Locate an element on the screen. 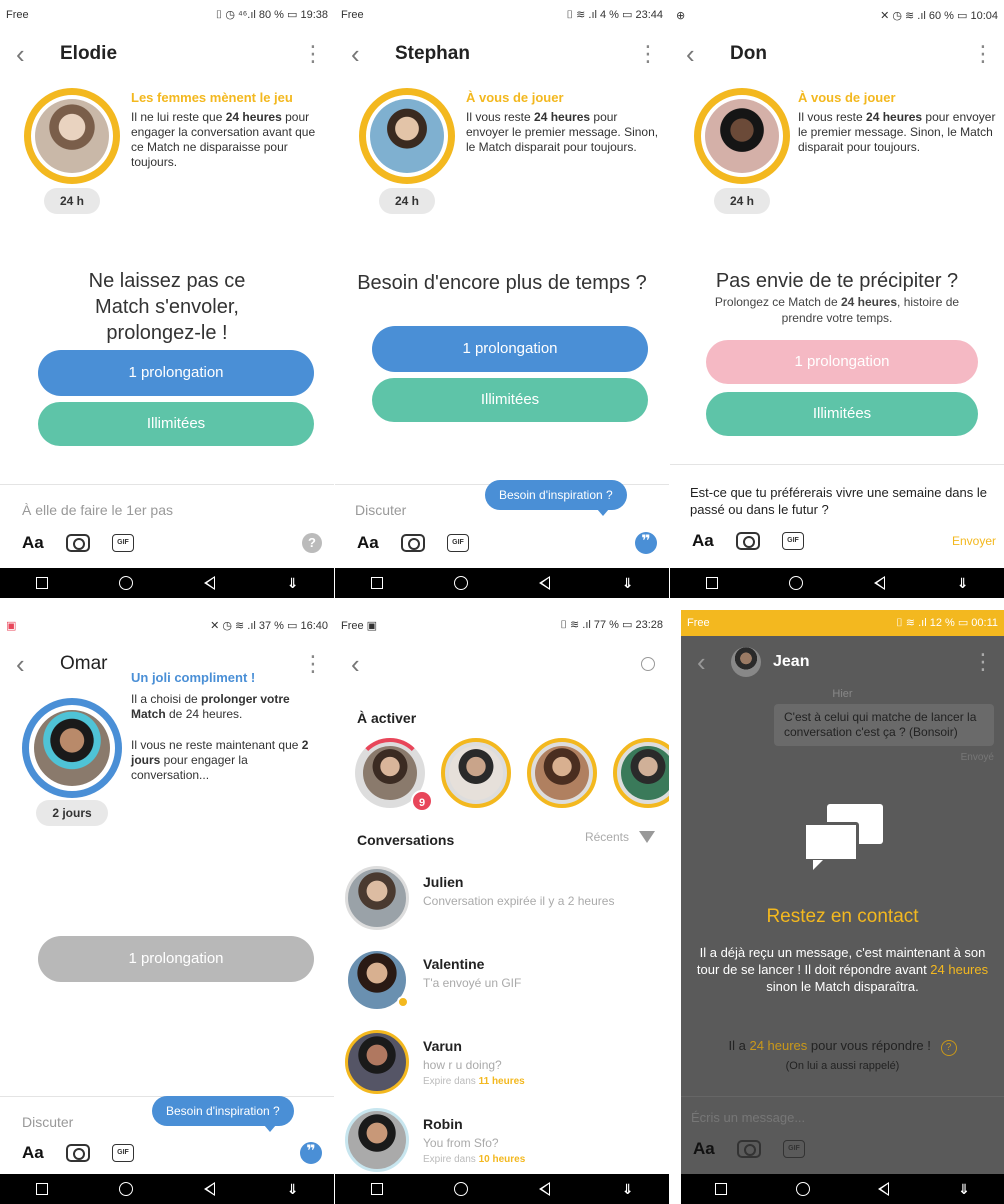 This screenshot has width=1004, height=1204. contact-name: Stephan is located at coordinates (516, 54).